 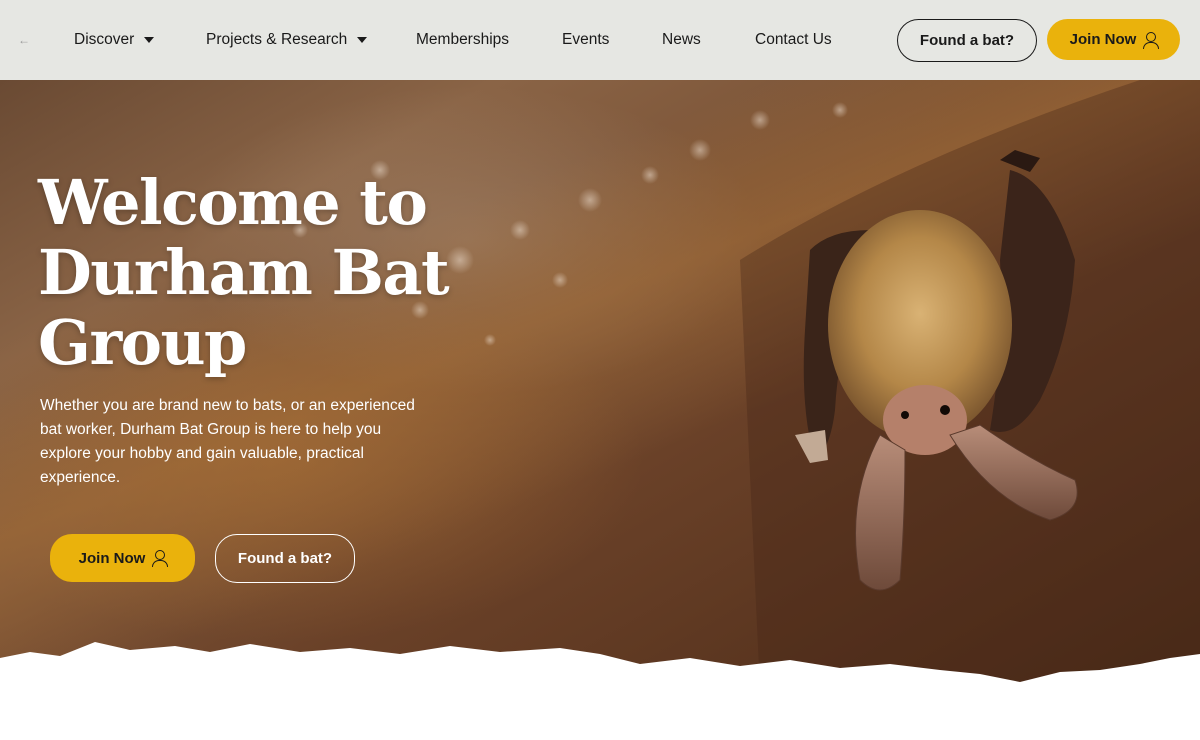 I want to click on nav-item-news: News, so click(x=681, y=40).